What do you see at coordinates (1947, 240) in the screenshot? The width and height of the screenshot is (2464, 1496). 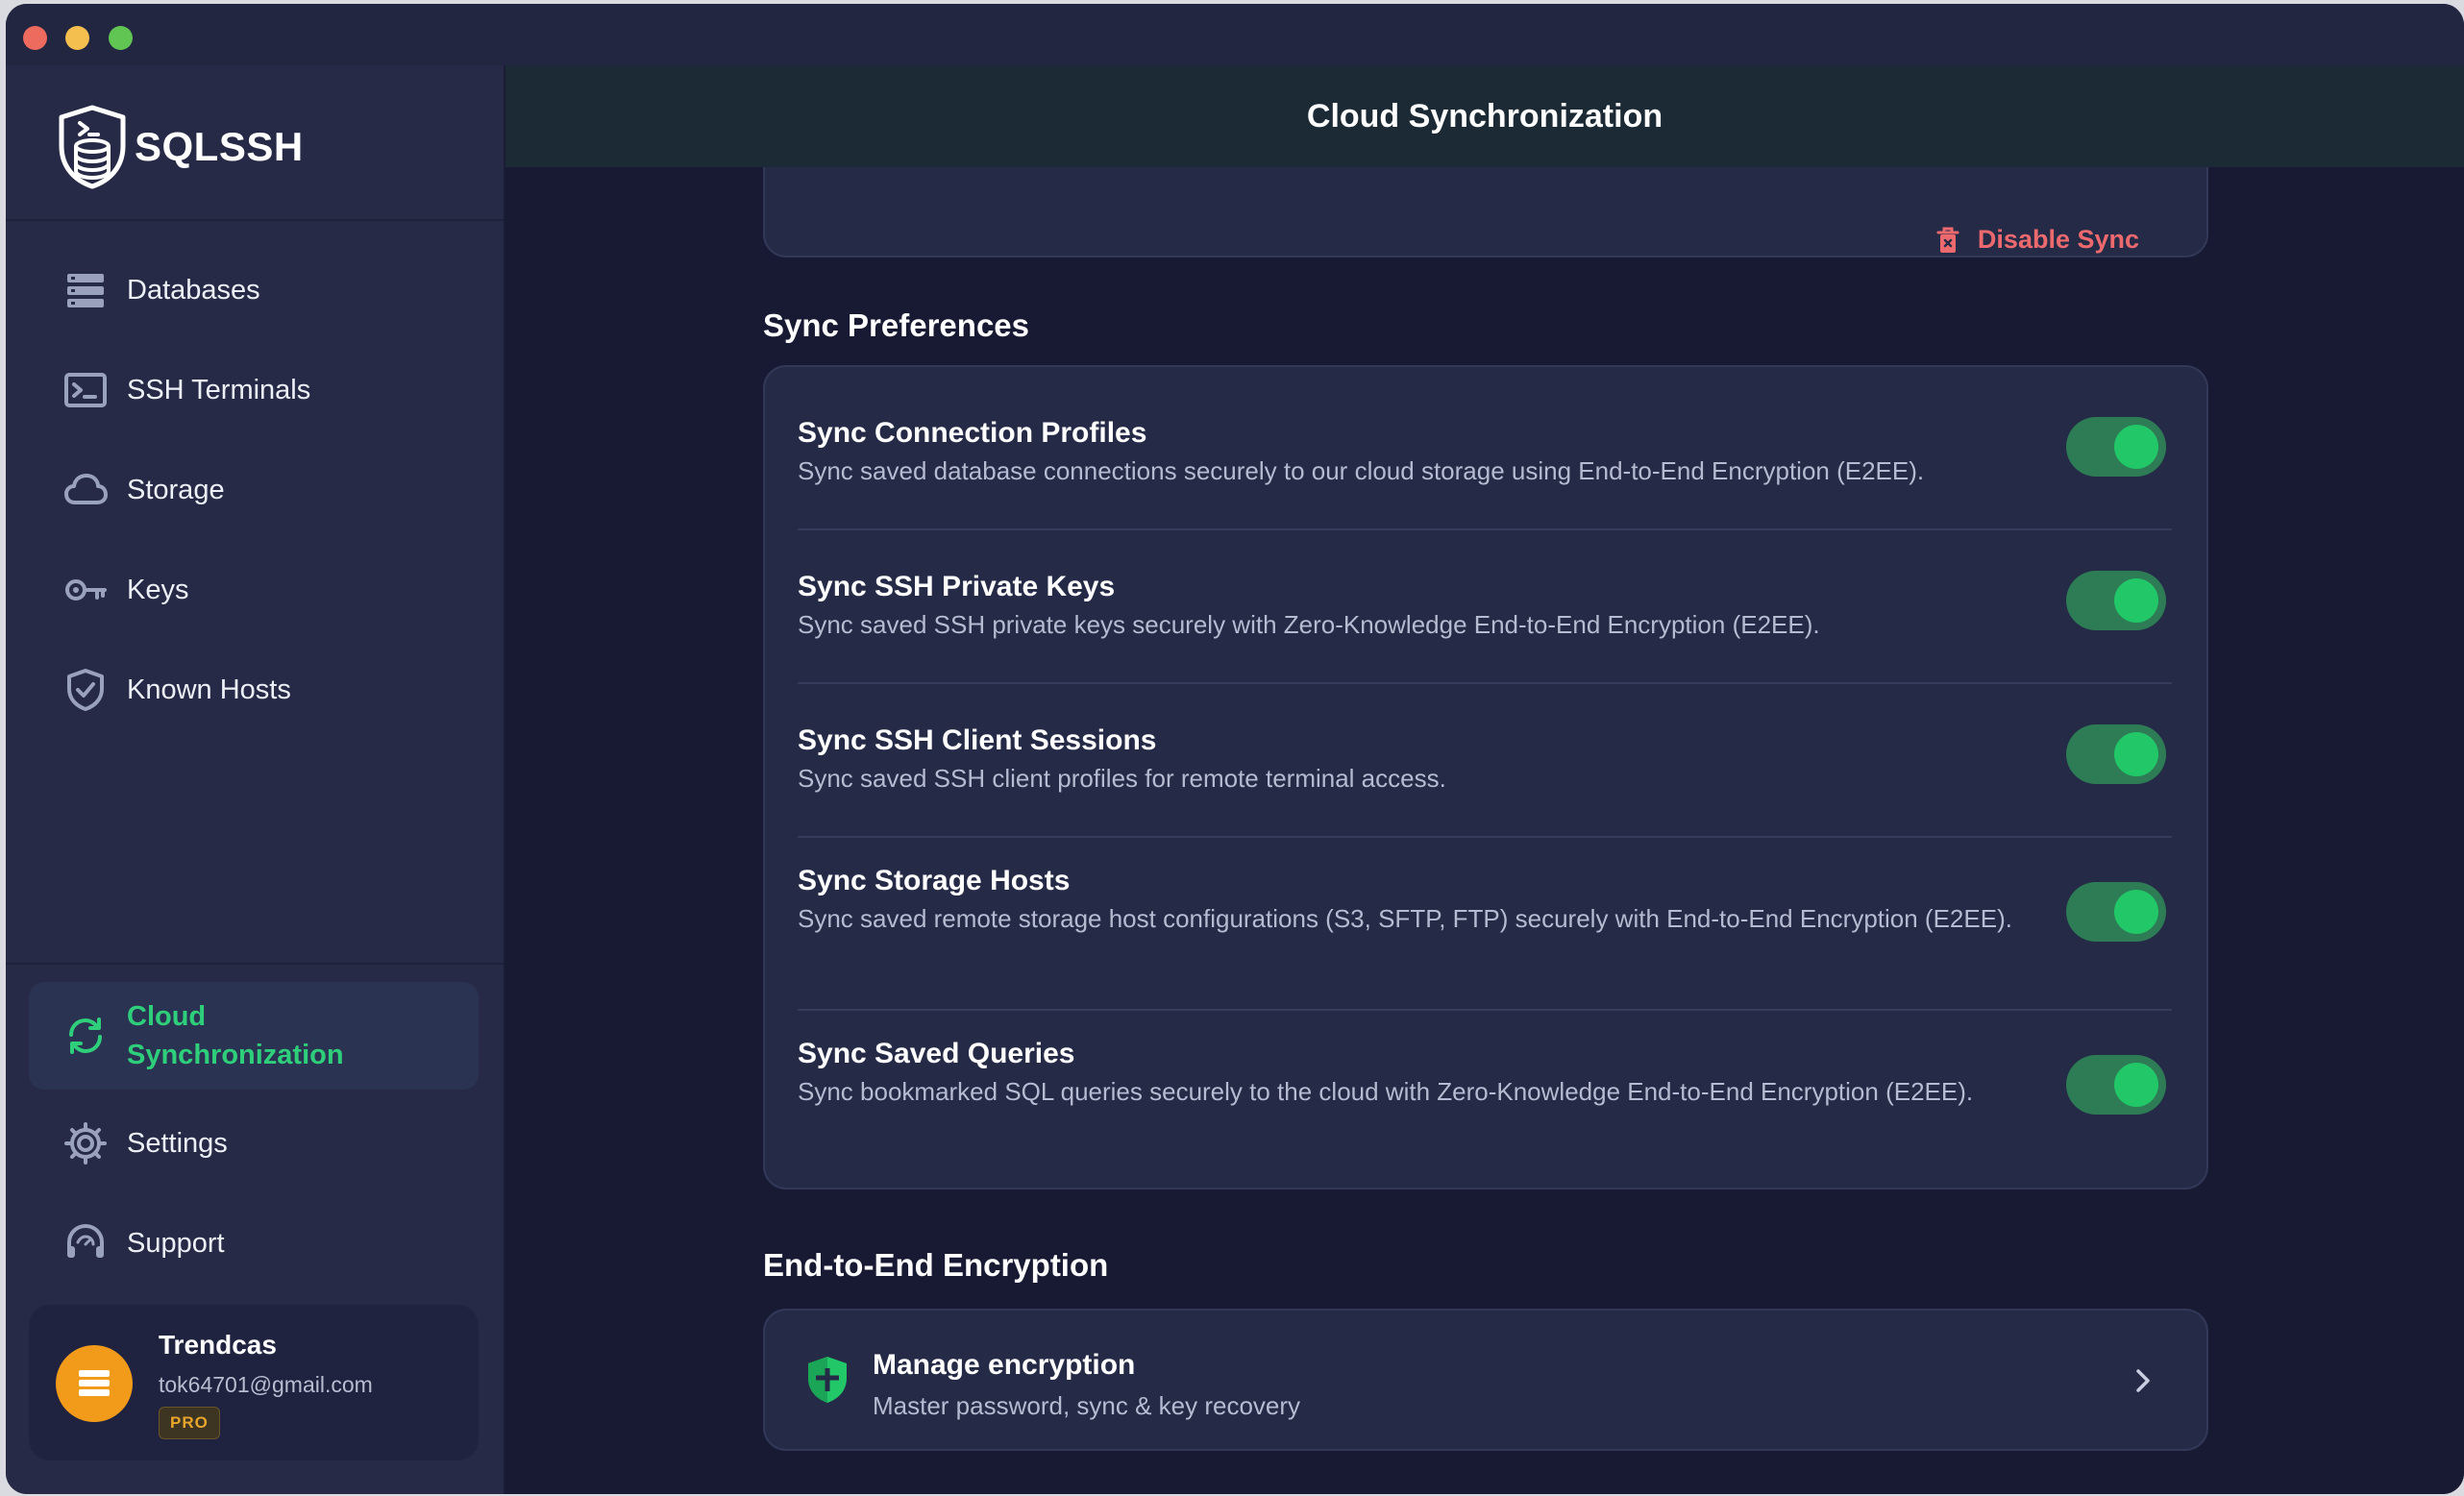 I see `trash-icon` at bounding box center [1947, 240].